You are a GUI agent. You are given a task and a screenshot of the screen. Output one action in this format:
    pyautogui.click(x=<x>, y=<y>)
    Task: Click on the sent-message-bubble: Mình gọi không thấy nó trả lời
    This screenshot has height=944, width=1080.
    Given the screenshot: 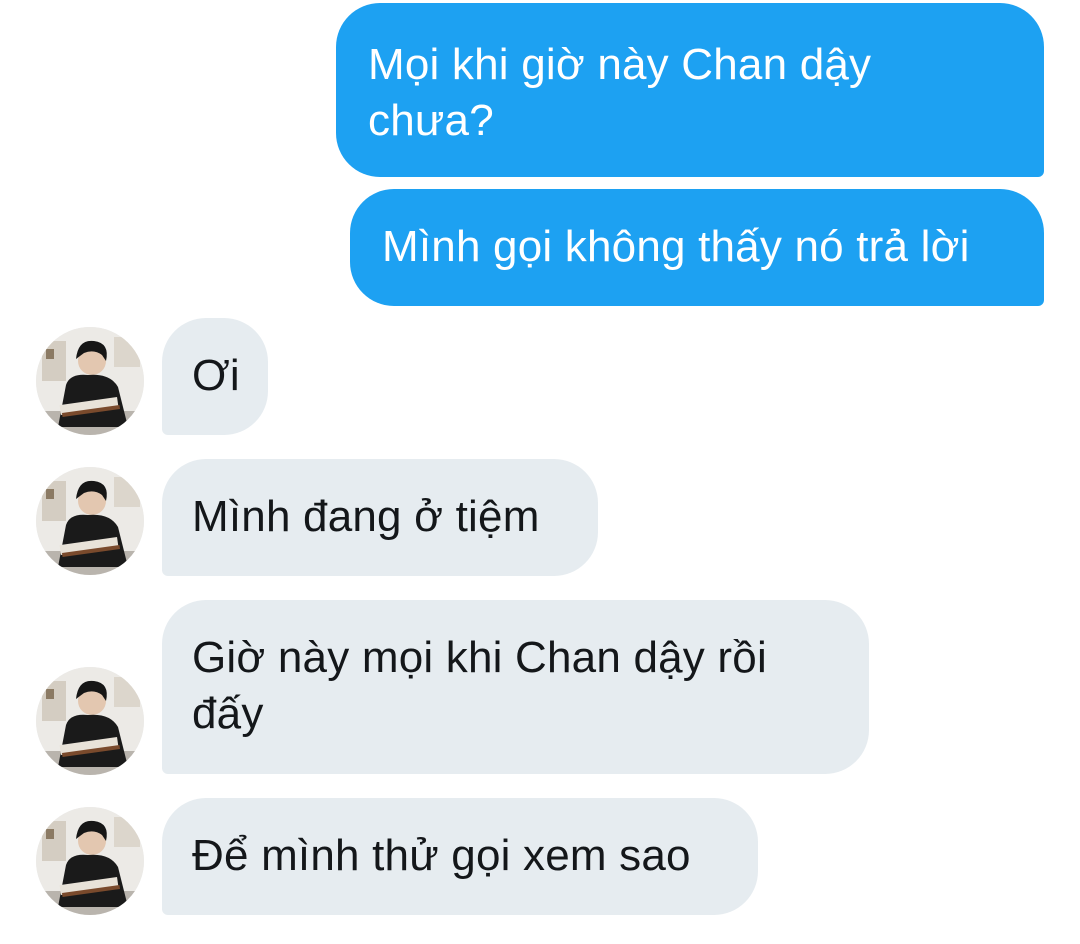 What is the action you would take?
    pyautogui.click(x=697, y=247)
    